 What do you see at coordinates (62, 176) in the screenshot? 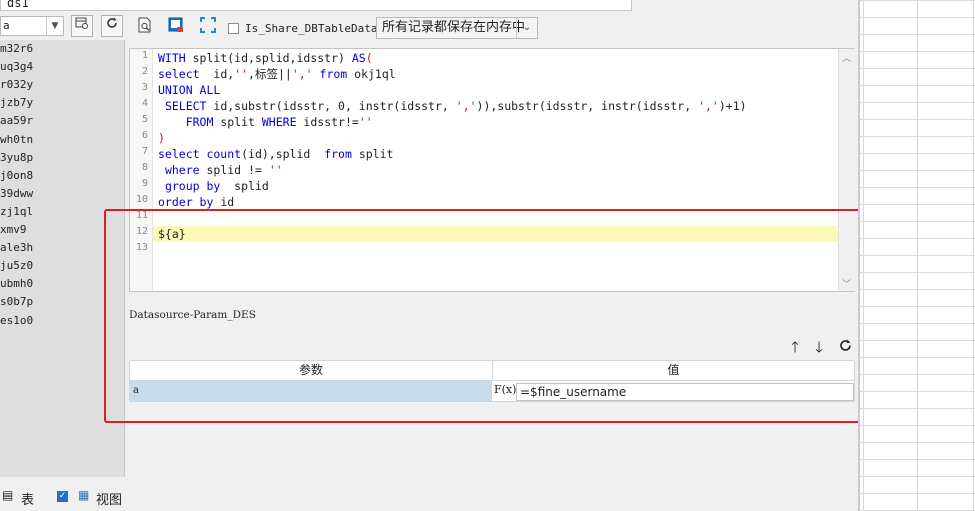
I see `table-list-item: j0on8` at bounding box center [62, 176].